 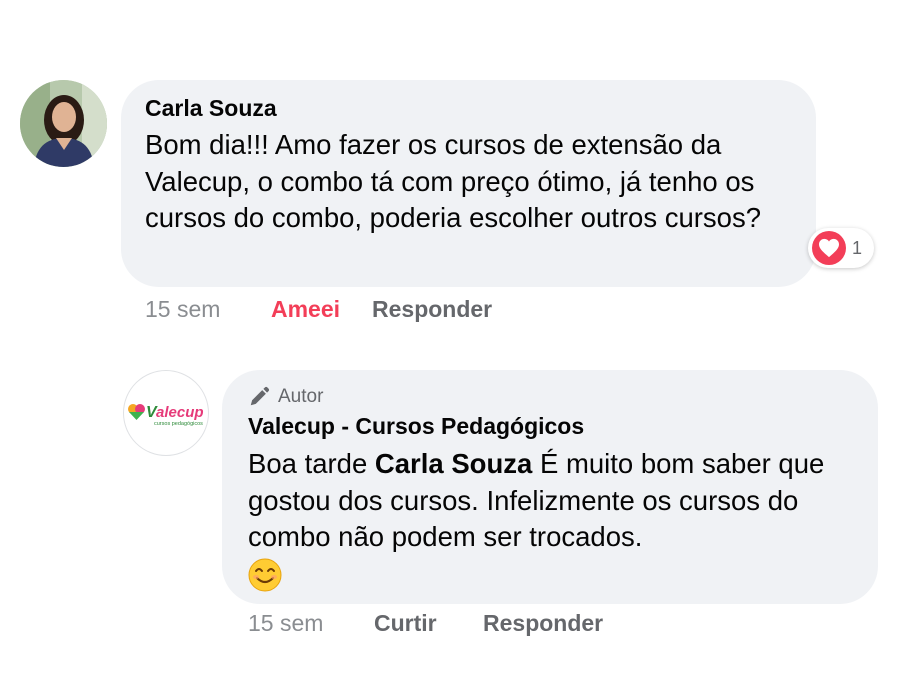 I want to click on reply-timestamp: 15 sem, so click(x=285, y=623).